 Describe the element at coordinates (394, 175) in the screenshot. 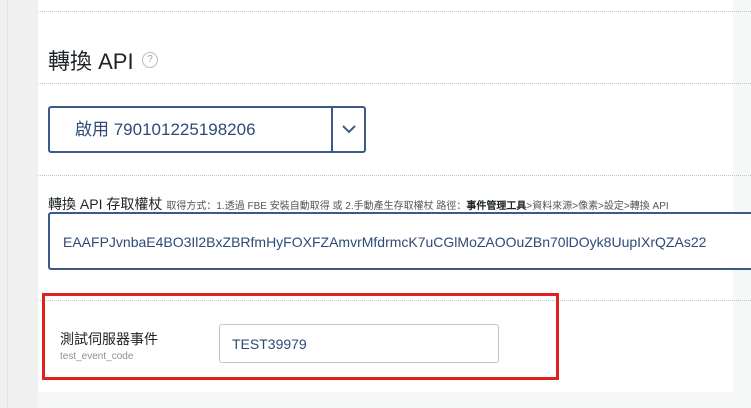

I see `divider-select` at that location.